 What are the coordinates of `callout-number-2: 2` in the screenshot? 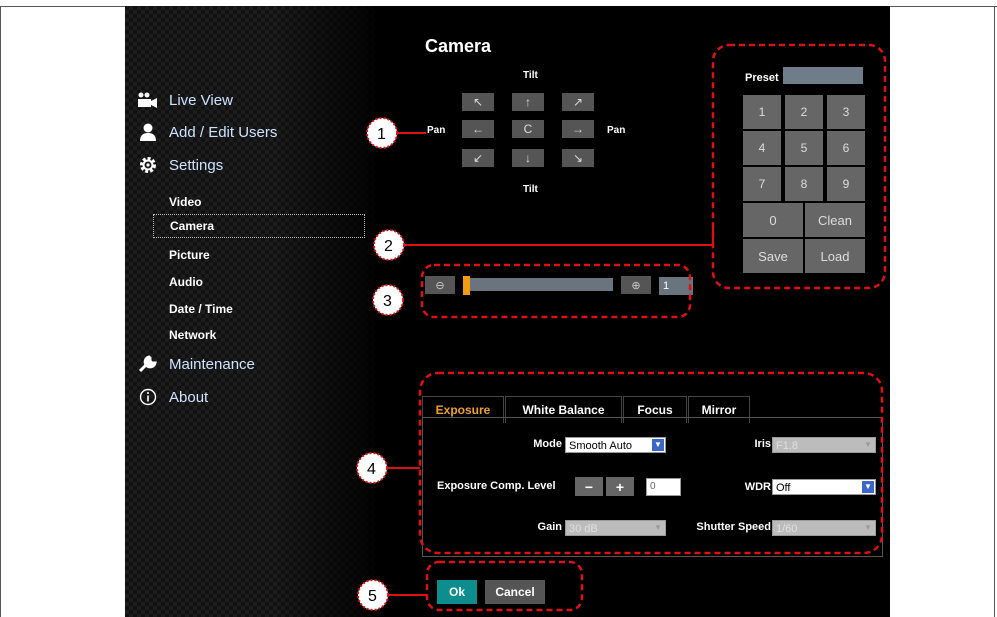 It's located at (388, 246).